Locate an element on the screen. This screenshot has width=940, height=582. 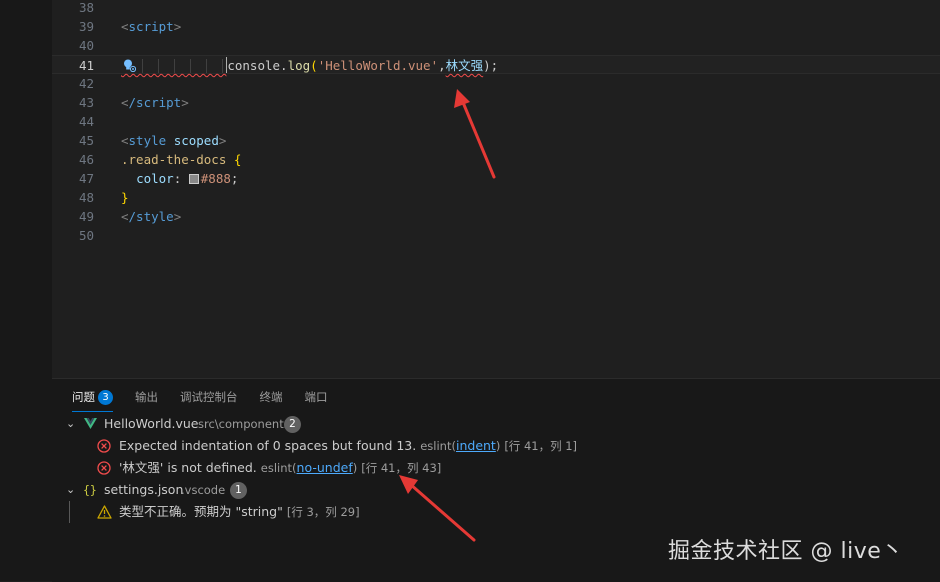
code-text: <style scoped> is located at coordinates (174, 140).